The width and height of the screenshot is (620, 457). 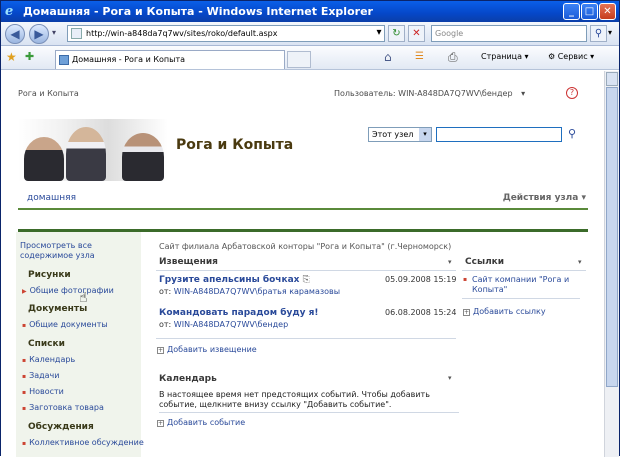 I want to click on stop-icon: ✕, so click(x=416, y=33).